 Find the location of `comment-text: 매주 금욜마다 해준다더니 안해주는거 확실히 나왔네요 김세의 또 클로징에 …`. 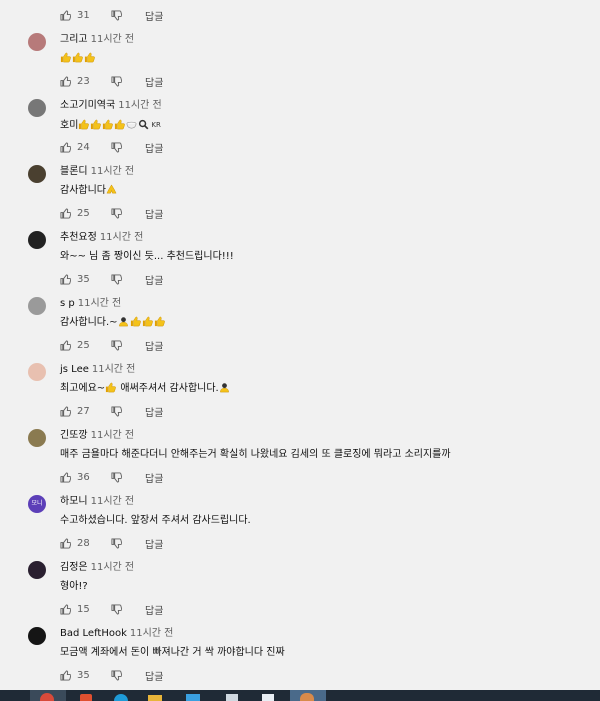

comment-text: 매주 금욜마다 해준다더니 안해주는거 확실히 나왔네요 김세의 또 클로징에 … is located at coordinates (255, 455).